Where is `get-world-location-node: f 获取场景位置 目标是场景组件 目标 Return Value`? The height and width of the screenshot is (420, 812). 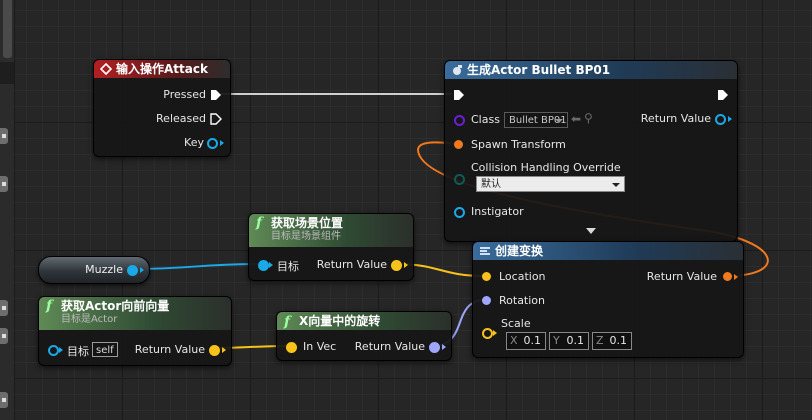
get-world-location-node: f 获取场景位置 目标是场景组件 目标 Return Value is located at coordinates (331, 247).